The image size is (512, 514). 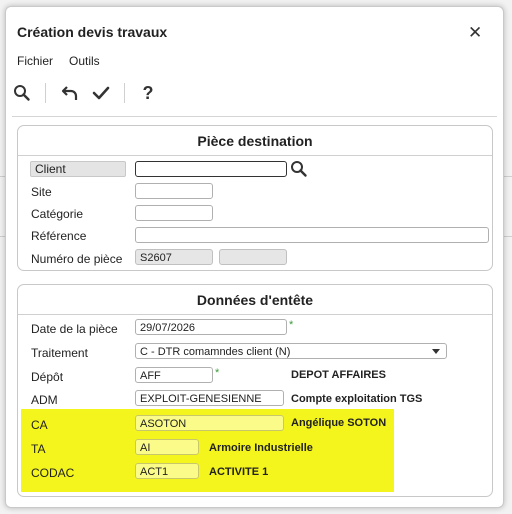 I want to click on adm-field: EXPLOIT-GENESIENNE, so click(x=209, y=398).